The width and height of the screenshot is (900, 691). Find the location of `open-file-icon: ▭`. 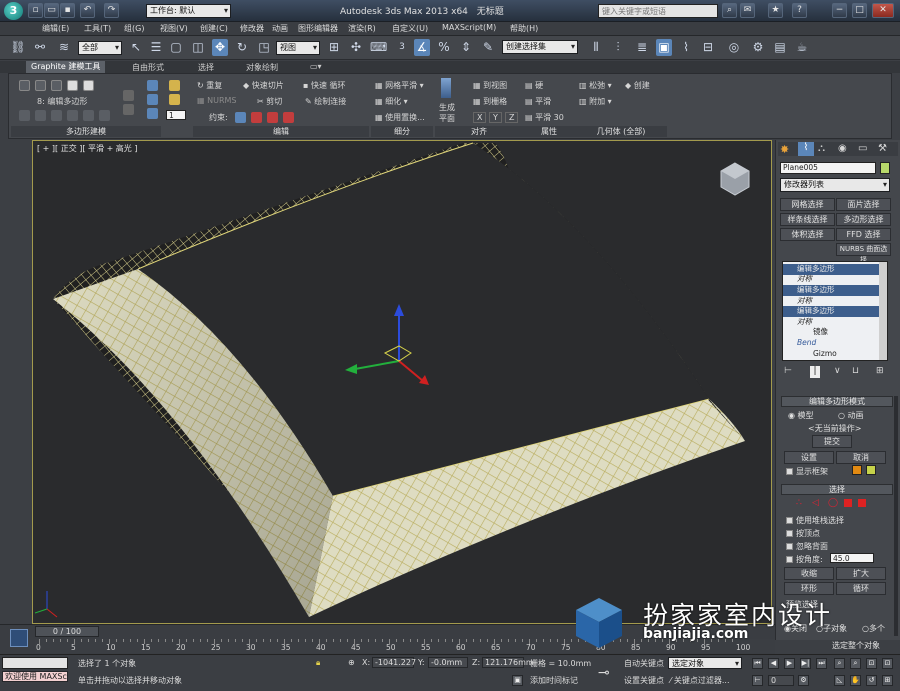

open-file-icon: ▭ is located at coordinates (51, 10).